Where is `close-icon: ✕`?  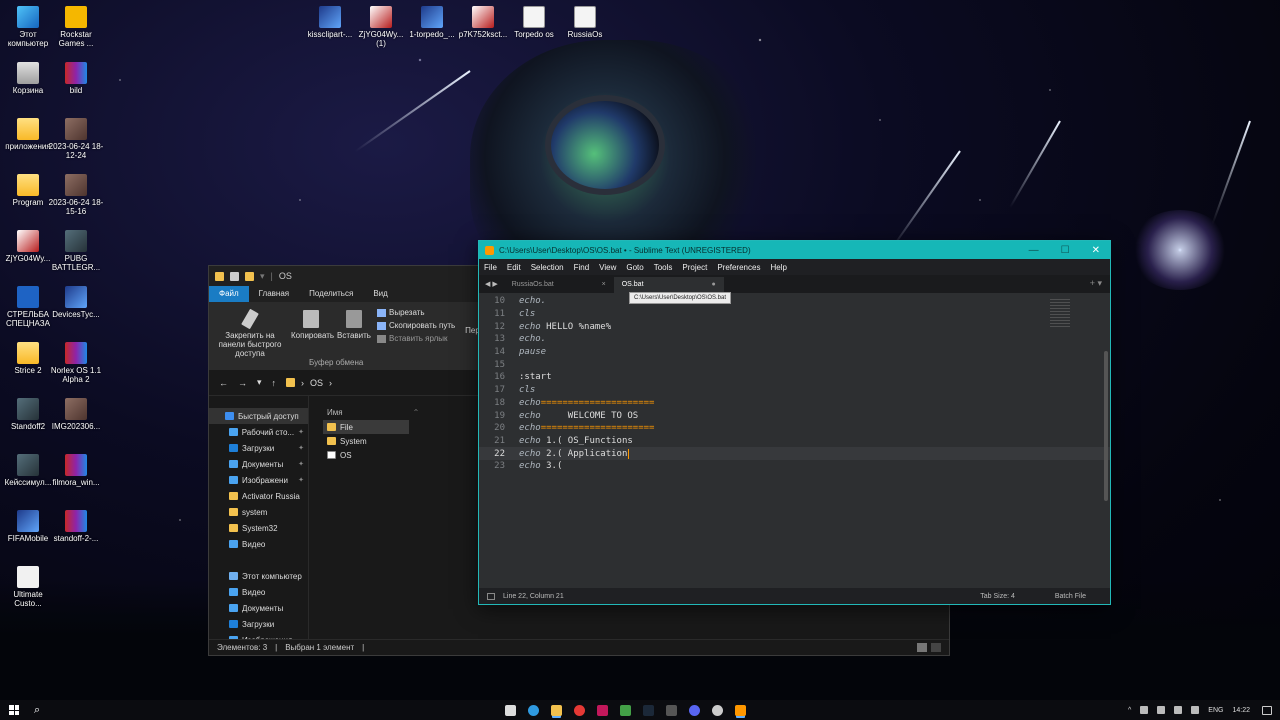 close-icon: ✕ is located at coordinates (1096, 250).